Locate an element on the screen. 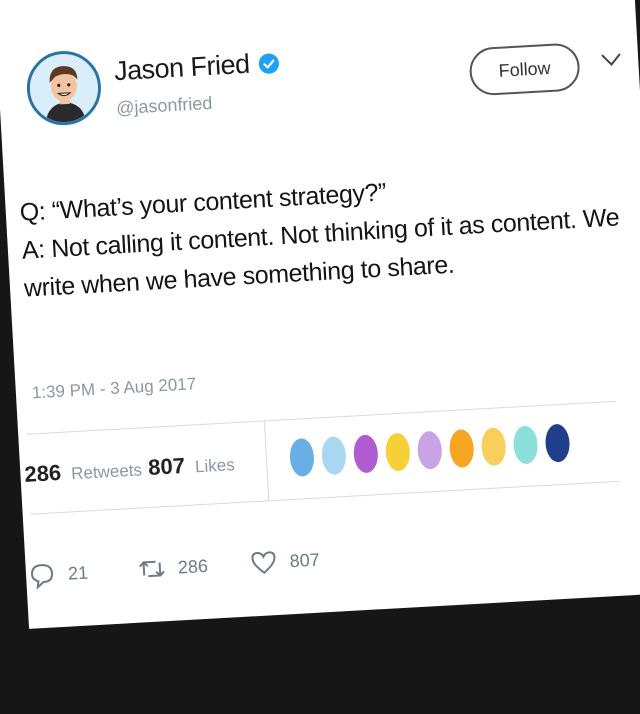  reply-count: 21 is located at coordinates (78, 573).